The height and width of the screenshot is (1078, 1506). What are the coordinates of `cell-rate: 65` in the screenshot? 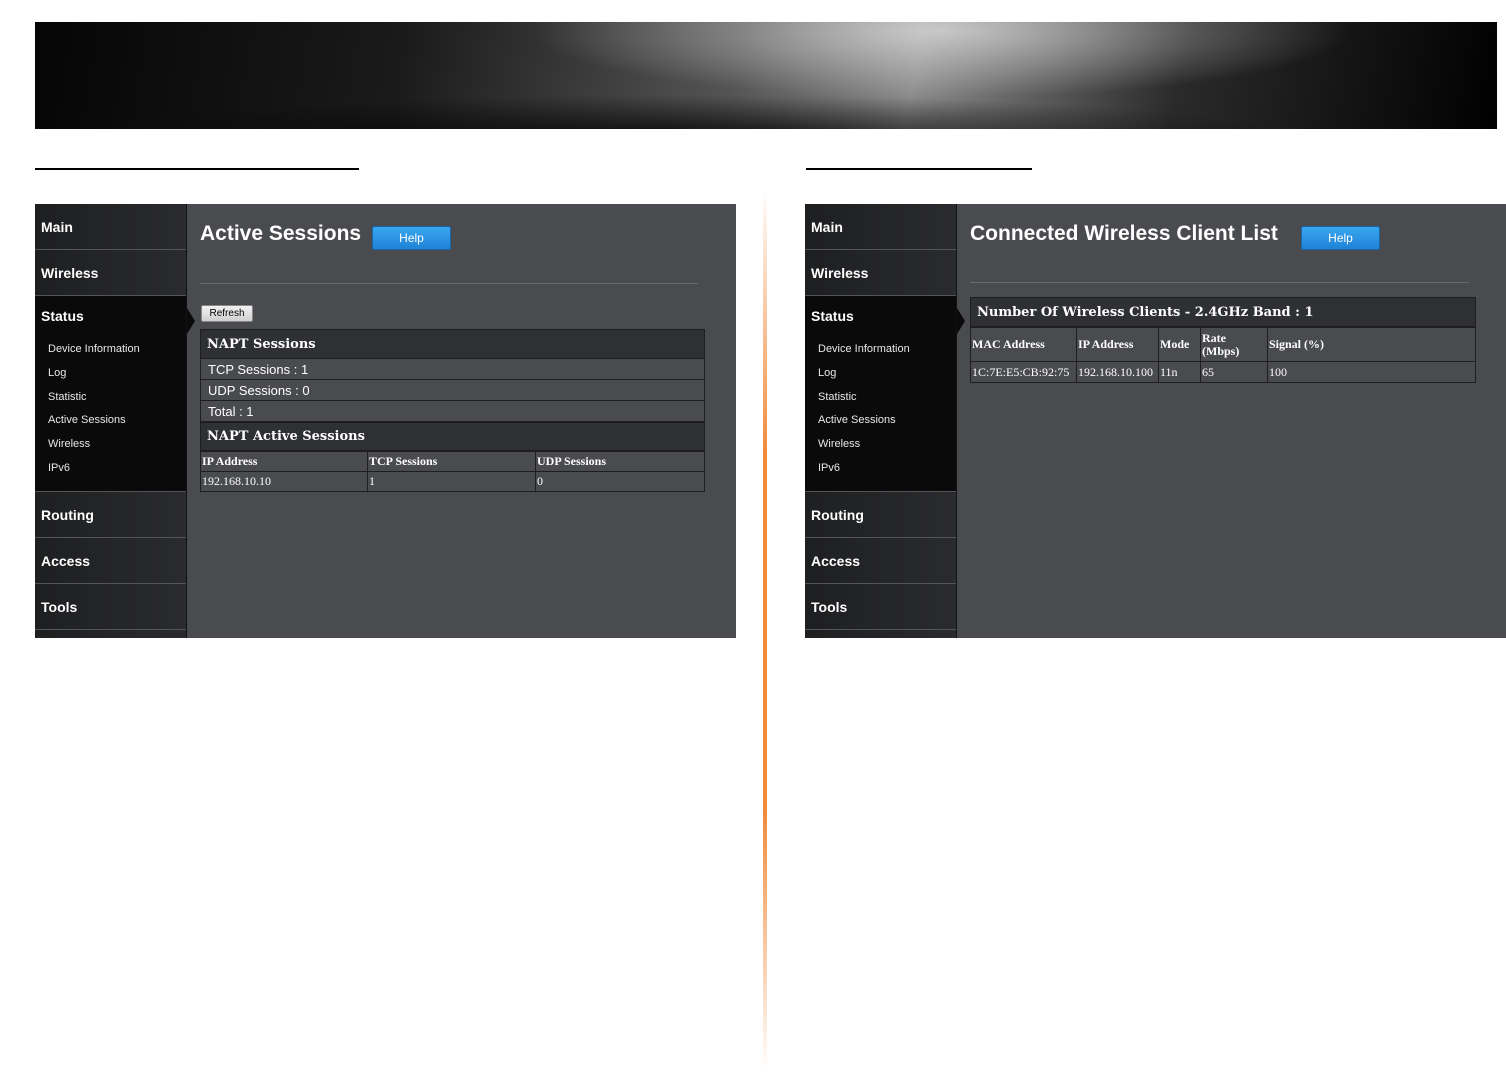 It's located at (1234, 372).